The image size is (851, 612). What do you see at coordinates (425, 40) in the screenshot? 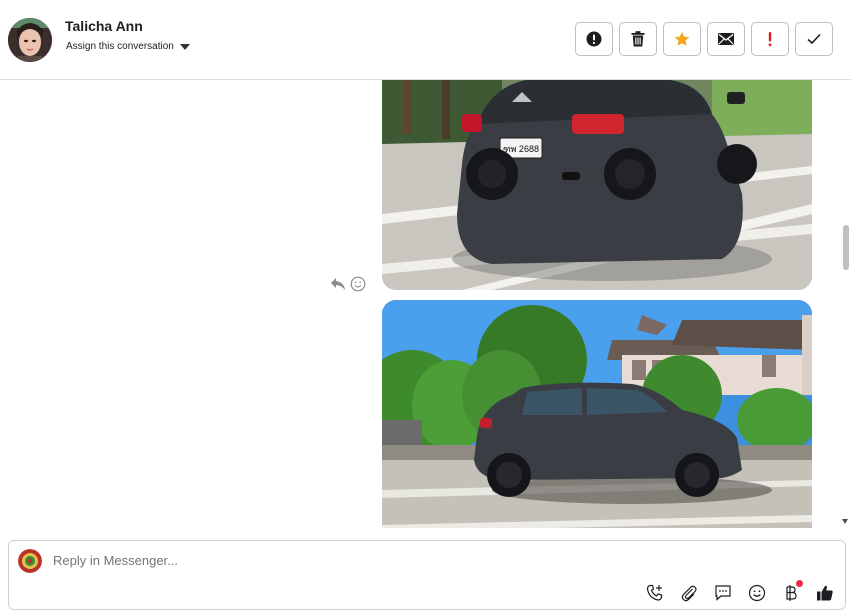
I see `conversation-header: Talicha Ann Assign this conversation` at bounding box center [425, 40].